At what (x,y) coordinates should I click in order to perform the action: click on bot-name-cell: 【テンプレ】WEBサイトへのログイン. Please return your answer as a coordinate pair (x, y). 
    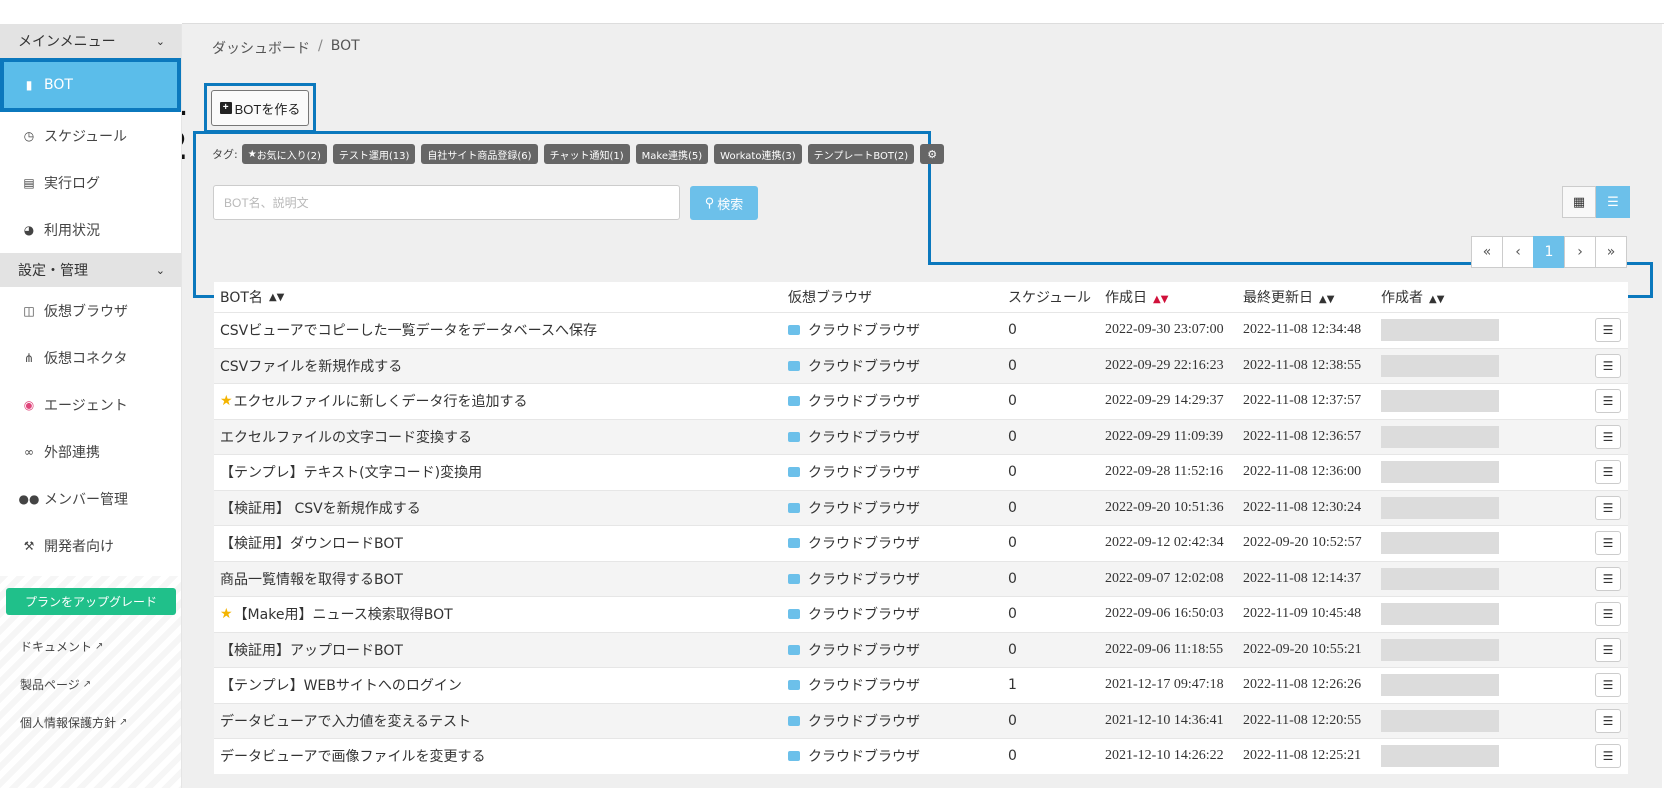
    Looking at the image, I should click on (501, 685).